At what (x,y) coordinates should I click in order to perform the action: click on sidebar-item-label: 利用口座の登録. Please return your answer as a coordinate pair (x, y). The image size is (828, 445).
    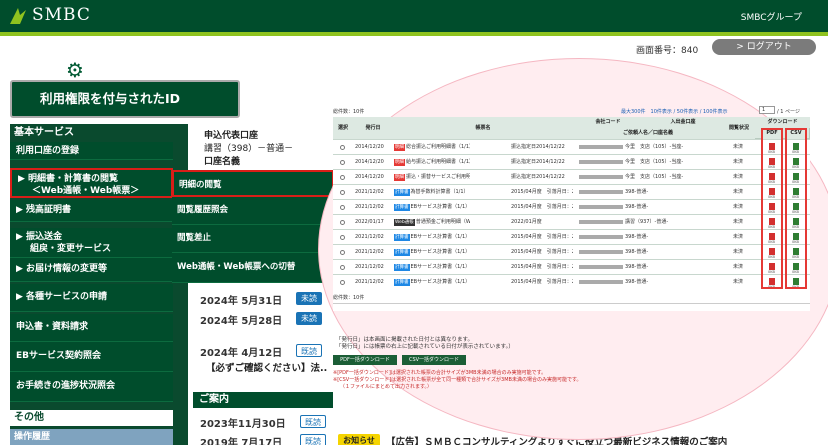
    Looking at the image, I should click on (48, 151).